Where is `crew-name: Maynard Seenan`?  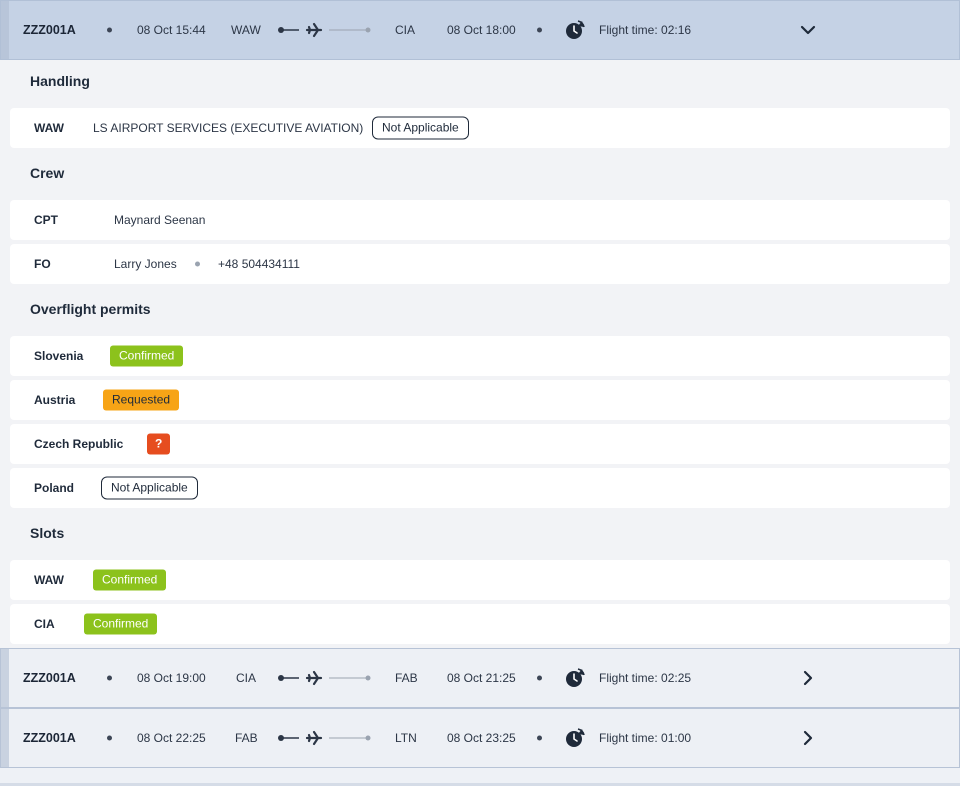
crew-name: Maynard Seenan is located at coordinates (160, 220).